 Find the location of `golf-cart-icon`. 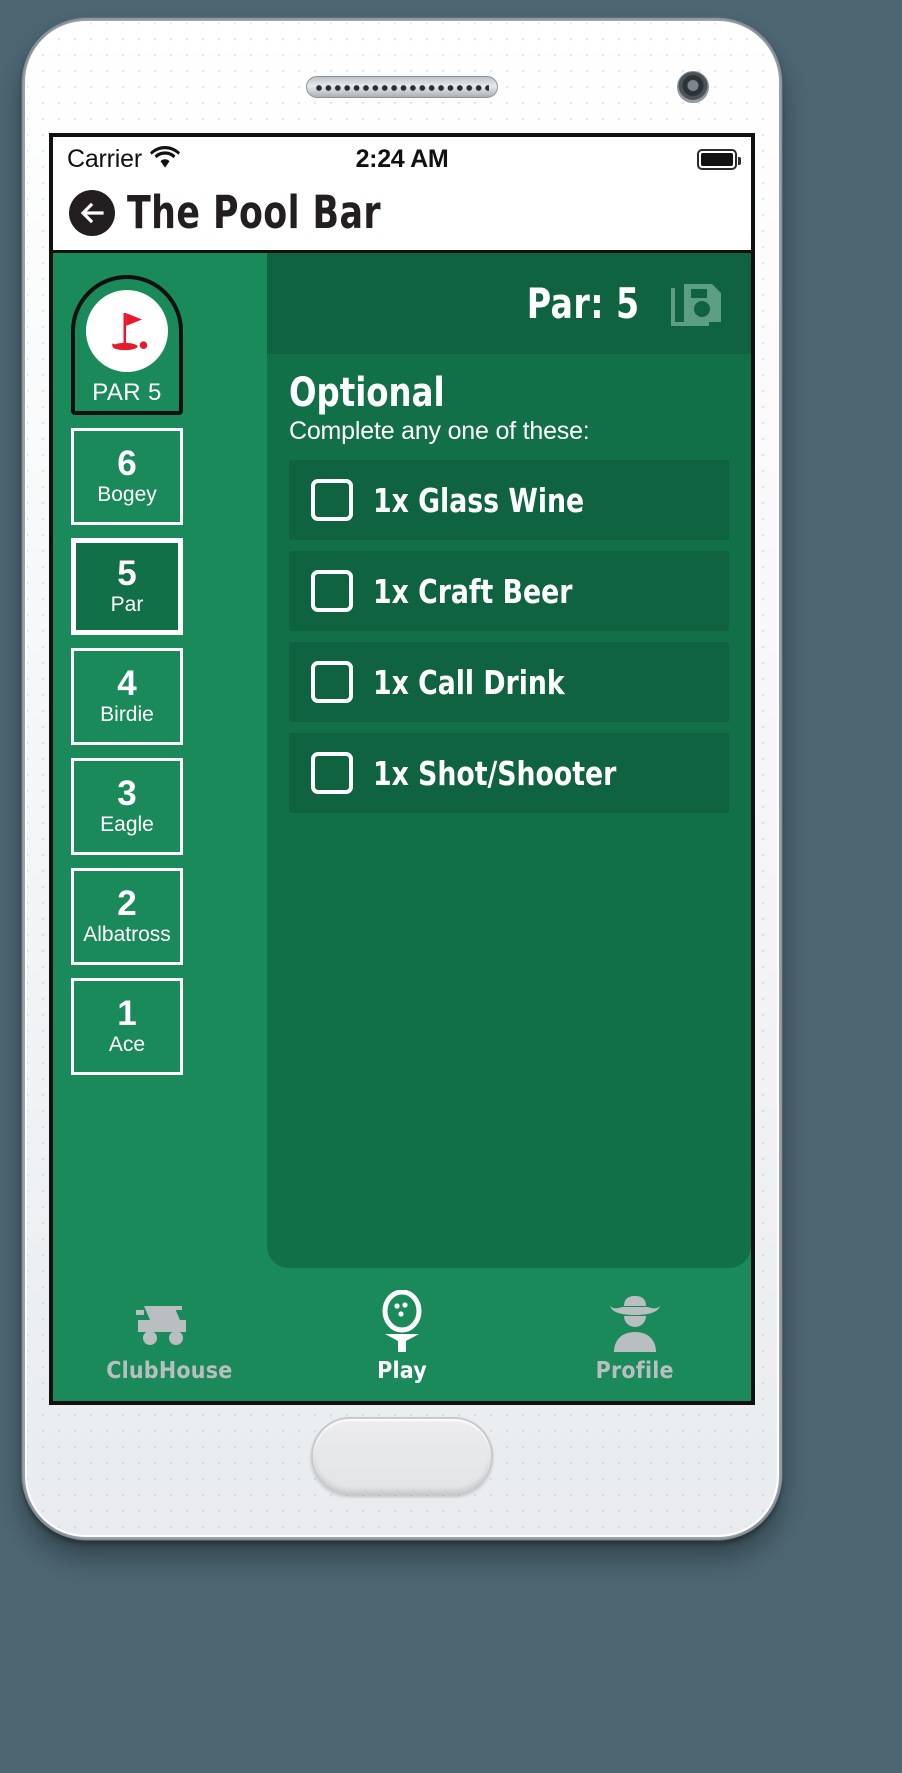

golf-cart-icon is located at coordinates (169, 1321).